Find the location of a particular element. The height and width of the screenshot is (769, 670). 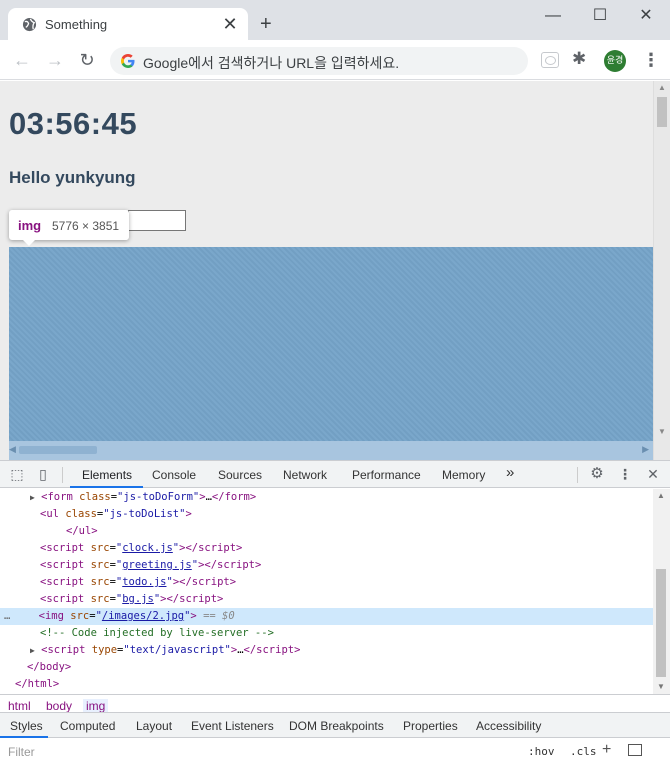

cls-button: .cls is located at coordinates (583, 751).